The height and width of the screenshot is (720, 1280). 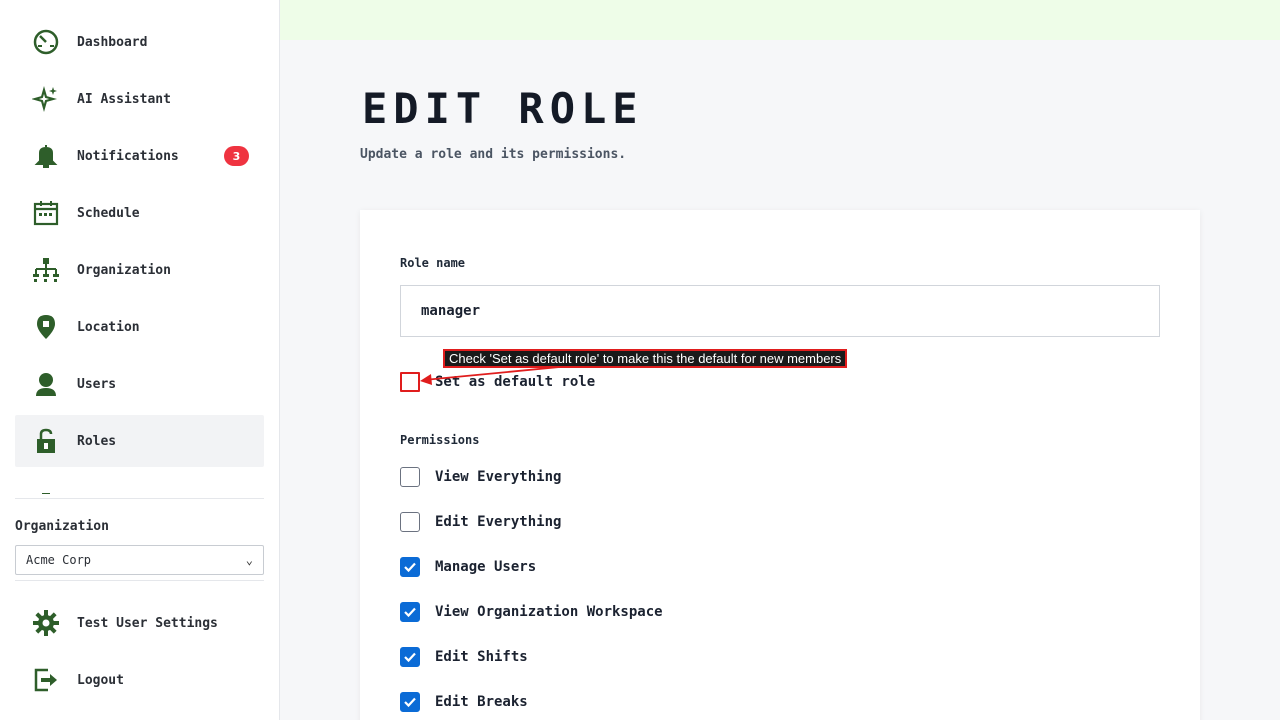 I want to click on sidebar-item-schedule: Schedule, so click(x=139, y=213).